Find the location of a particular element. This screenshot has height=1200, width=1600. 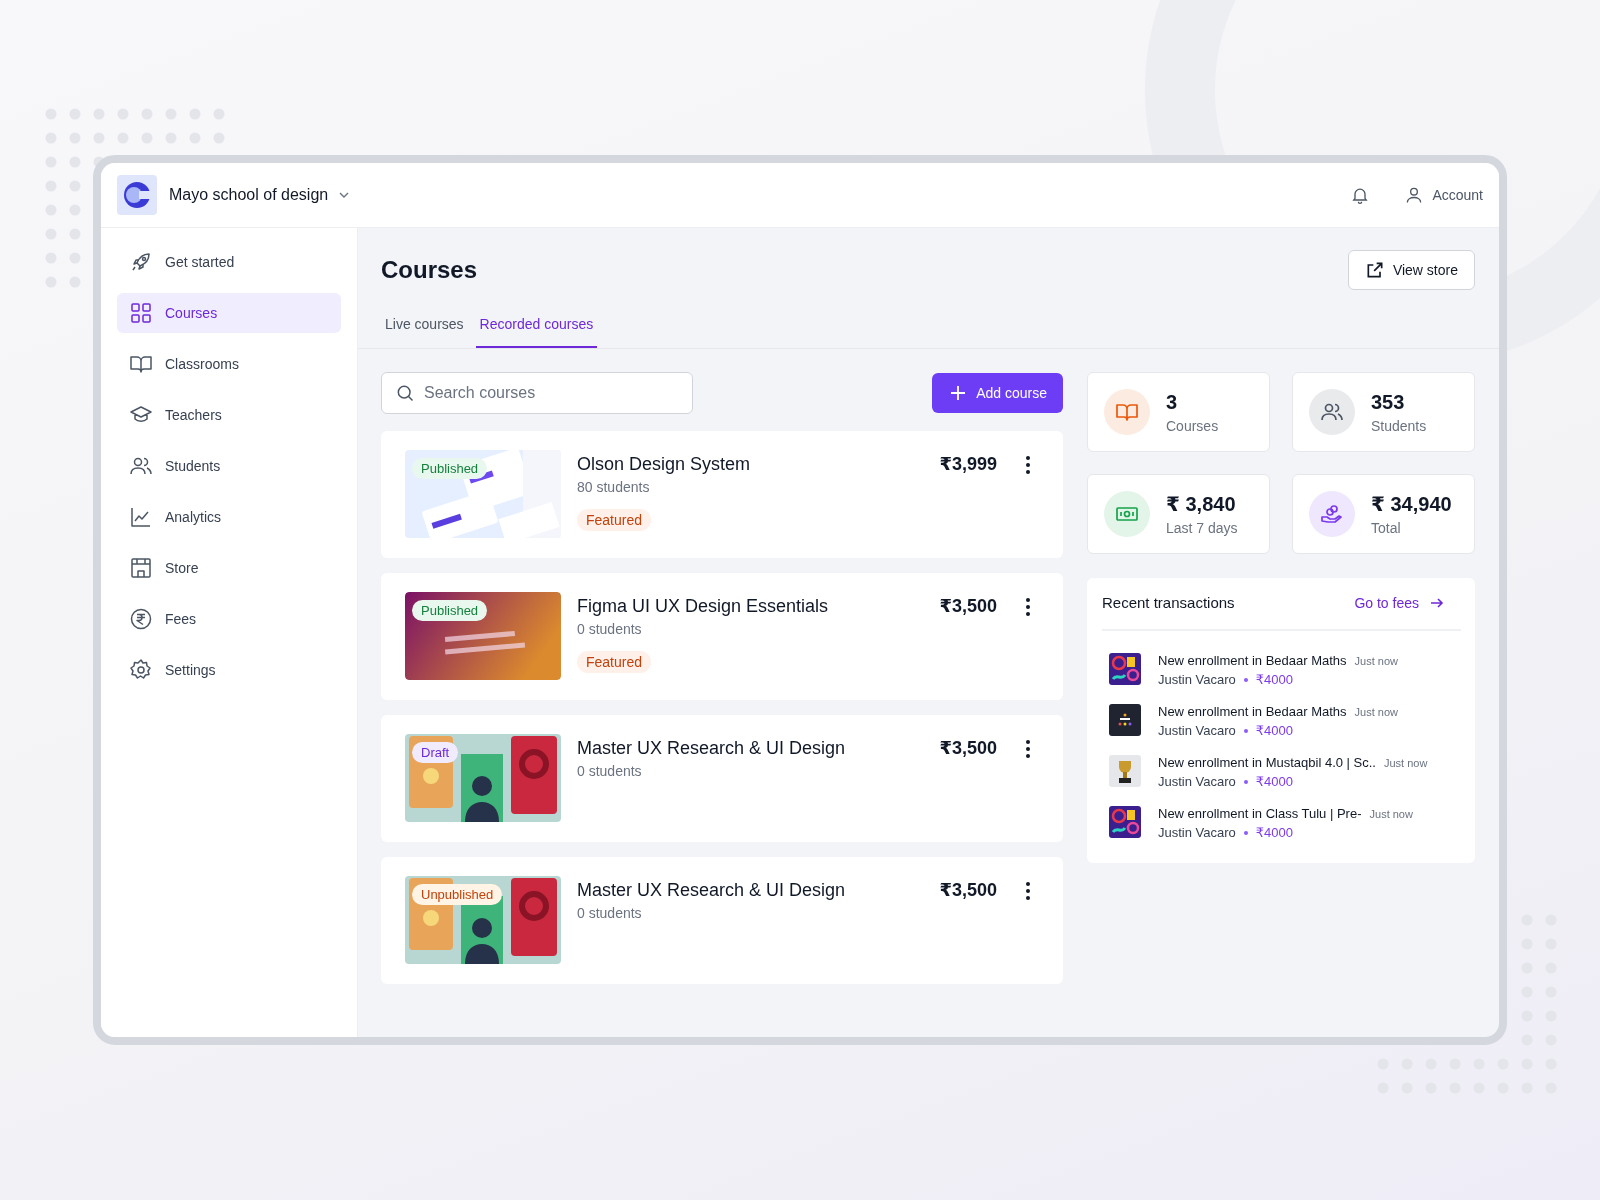

sidebar-item: Analytics is located at coordinates (229, 517).